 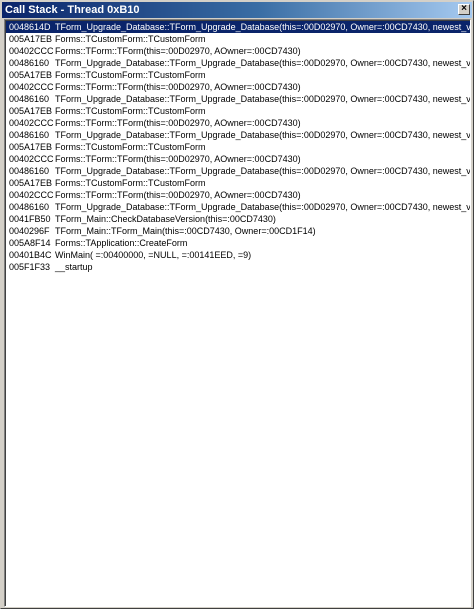 What do you see at coordinates (238, 267) in the screenshot?
I see `stack-frame-row: 005F1F33 __startup` at bounding box center [238, 267].